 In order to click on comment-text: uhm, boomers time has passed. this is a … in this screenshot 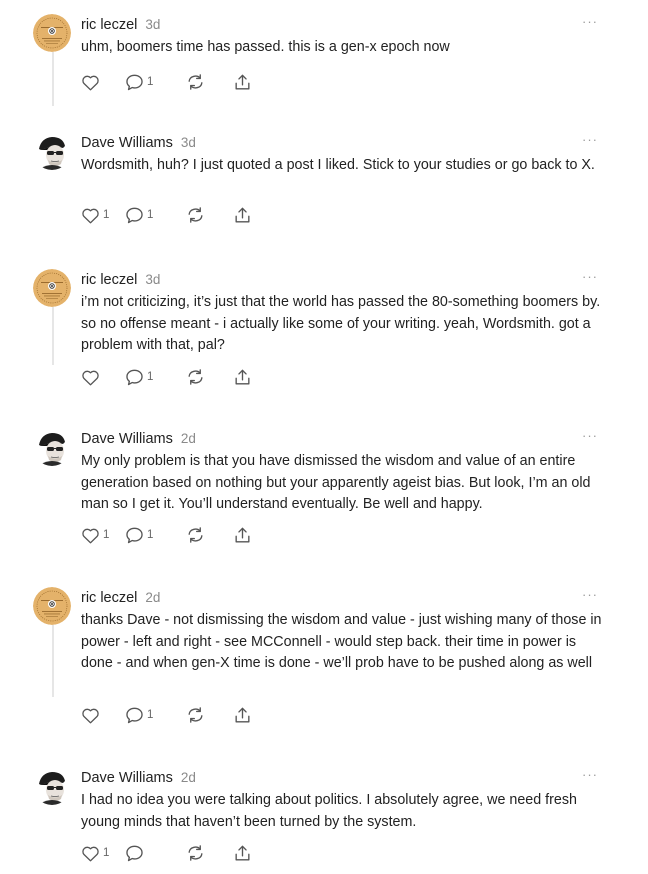, I will do `click(265, 47)`.